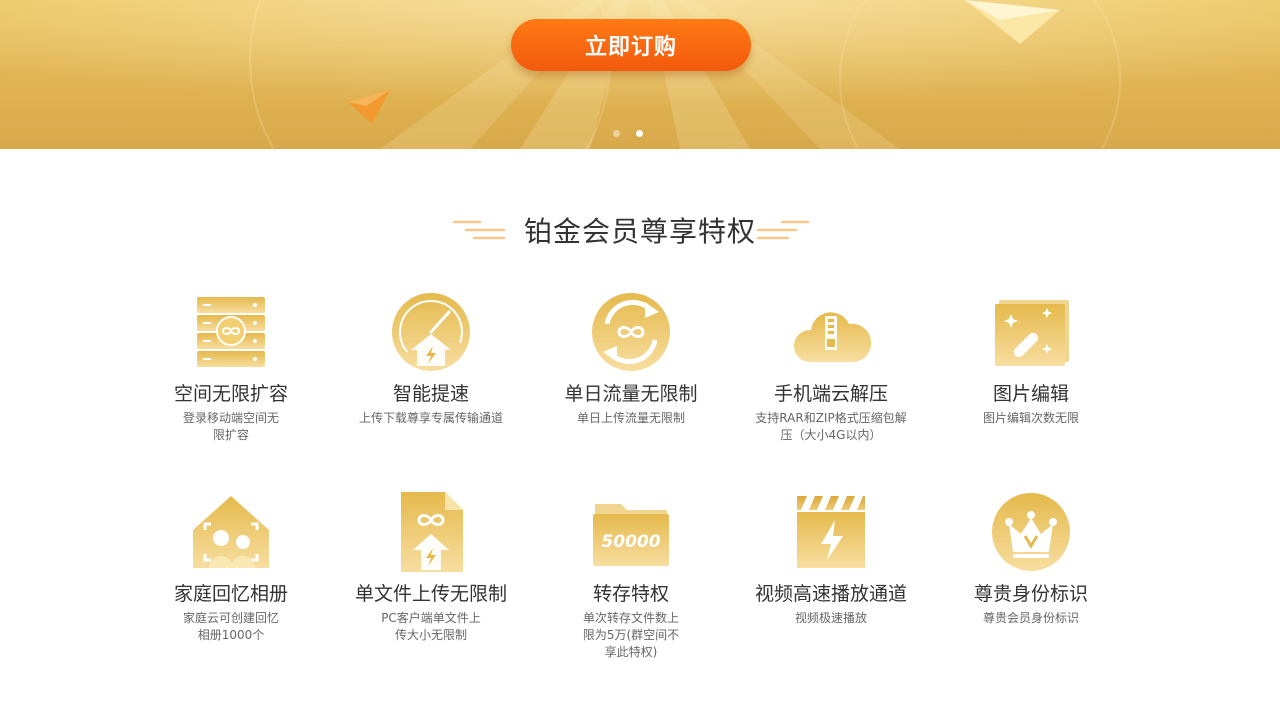  I want to click on privilege-item: 50000 转存特权 单次转存文件数上限为5万(群空间不享此特权), so click(631, 590).